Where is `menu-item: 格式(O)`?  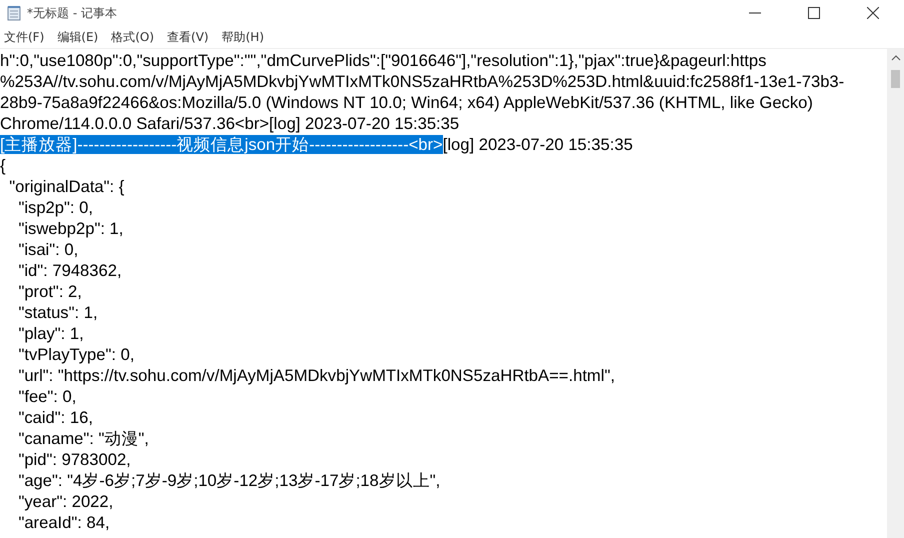 menu-item: 格式(O) is located at coordinates (132, 37).